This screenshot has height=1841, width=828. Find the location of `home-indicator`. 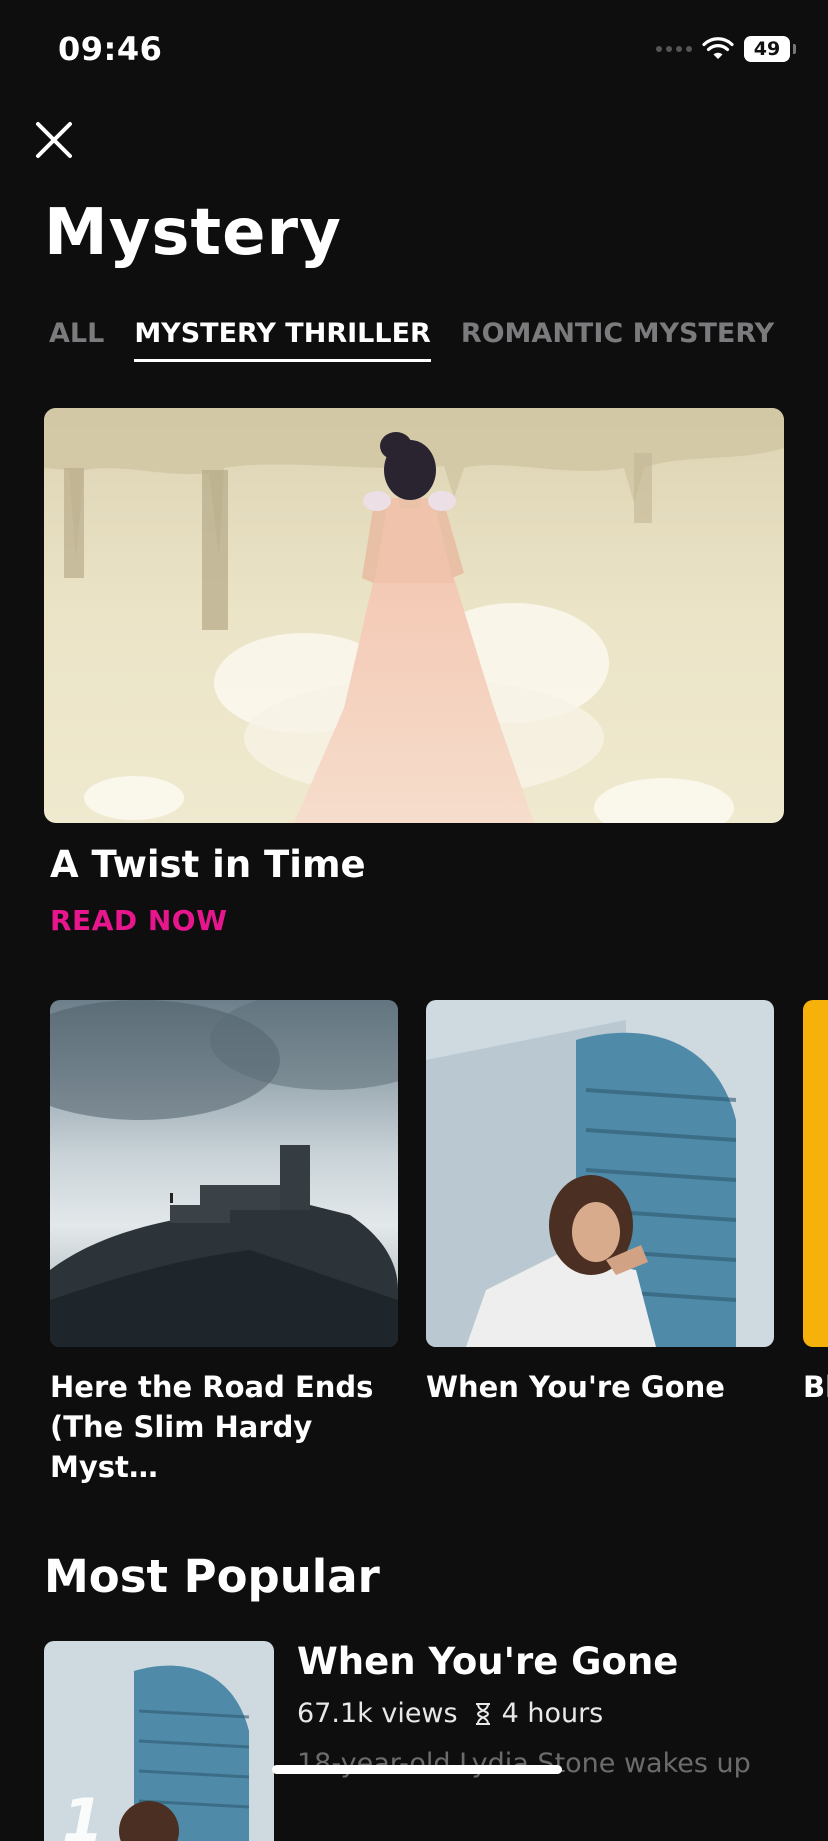

home-indicator is located at coordinates (417, 1769).